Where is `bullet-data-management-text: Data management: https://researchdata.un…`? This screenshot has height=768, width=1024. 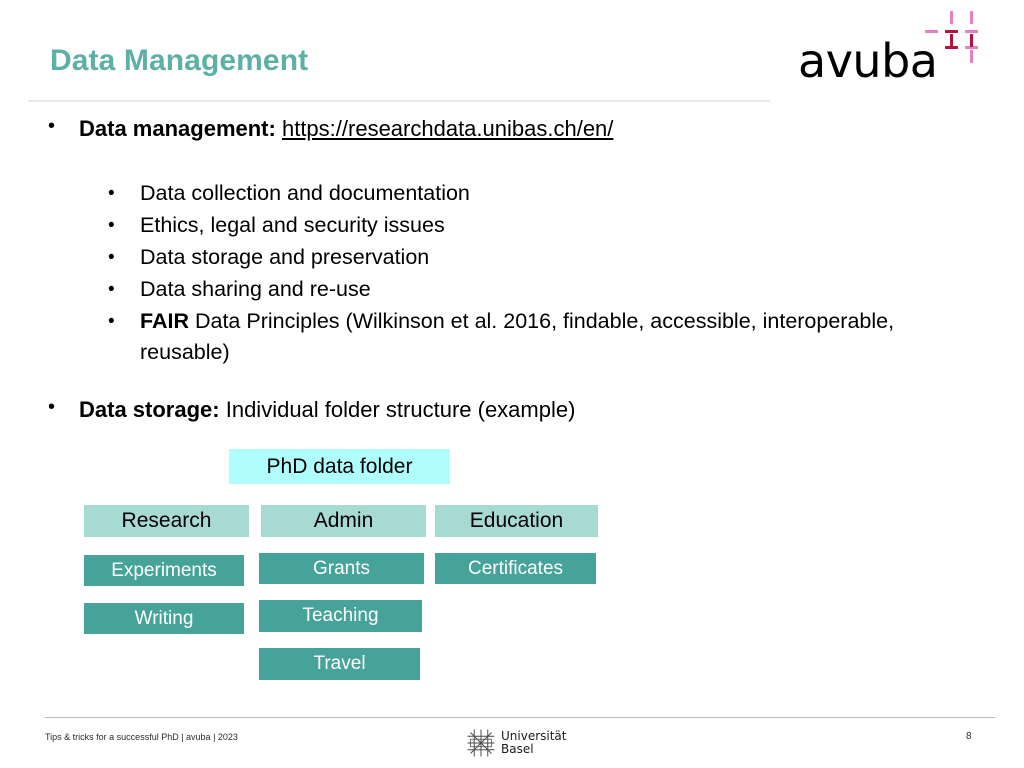 bullet-data-management-text: Data management: https://researchdata.un… is located at coordinates (346, 129).